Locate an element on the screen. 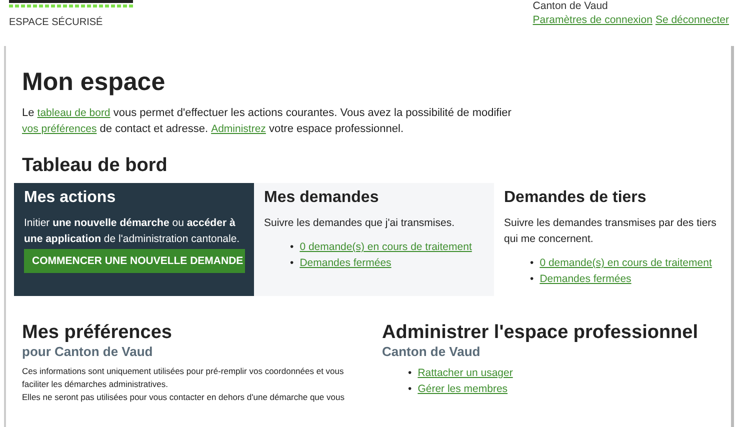  header-link: Paramètres de connexion is located at coordinates (592, 20).